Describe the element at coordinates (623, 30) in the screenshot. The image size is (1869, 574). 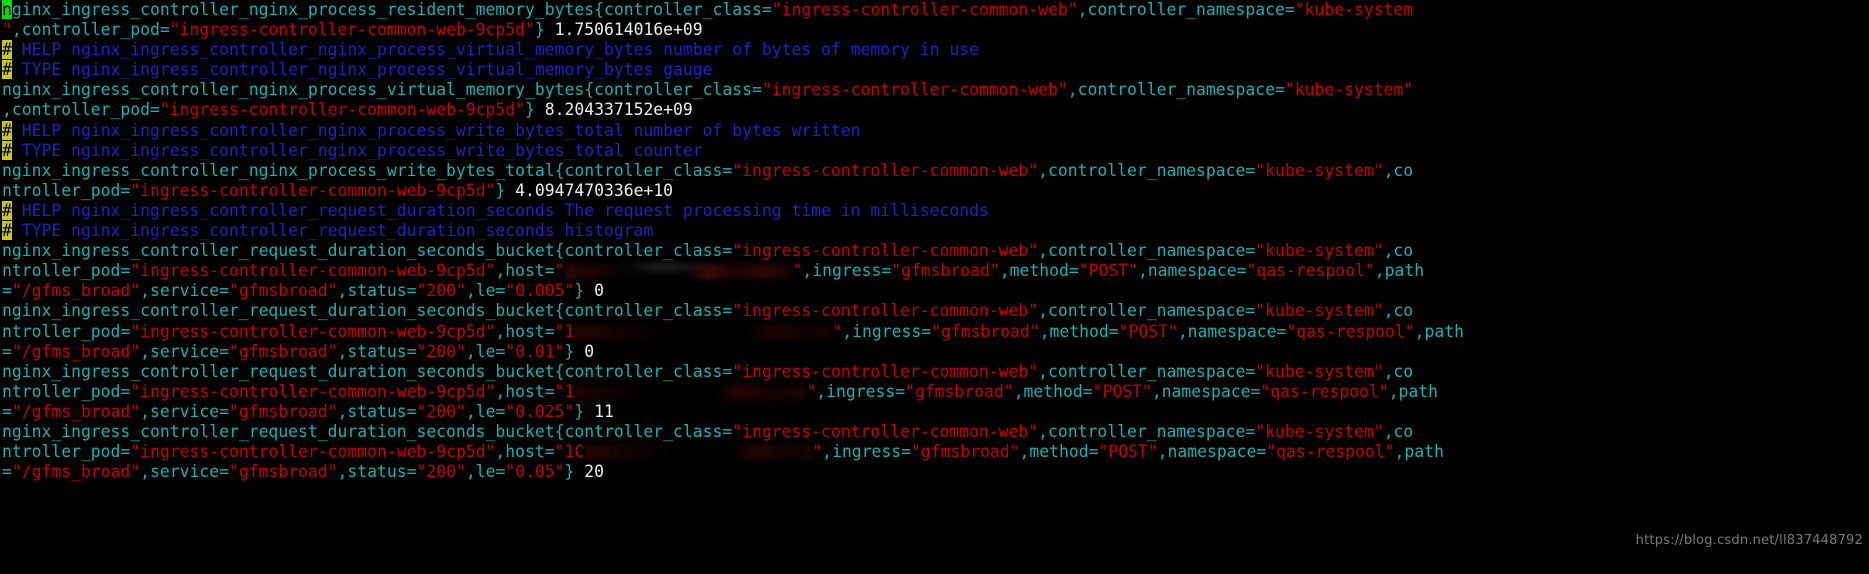
I see `sample-value-token: 1.750614016e+09` at that location.